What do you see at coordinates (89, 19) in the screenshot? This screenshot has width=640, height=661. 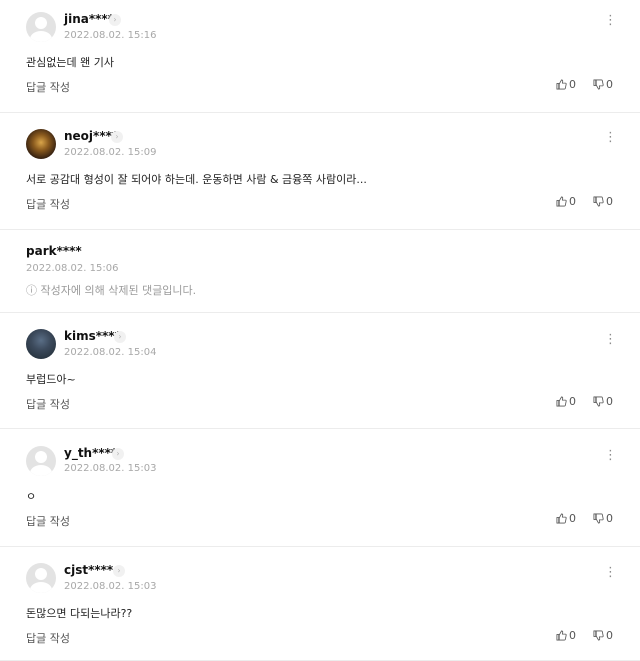 I see `comment-username: jina****` at bounding box center [89, 19].